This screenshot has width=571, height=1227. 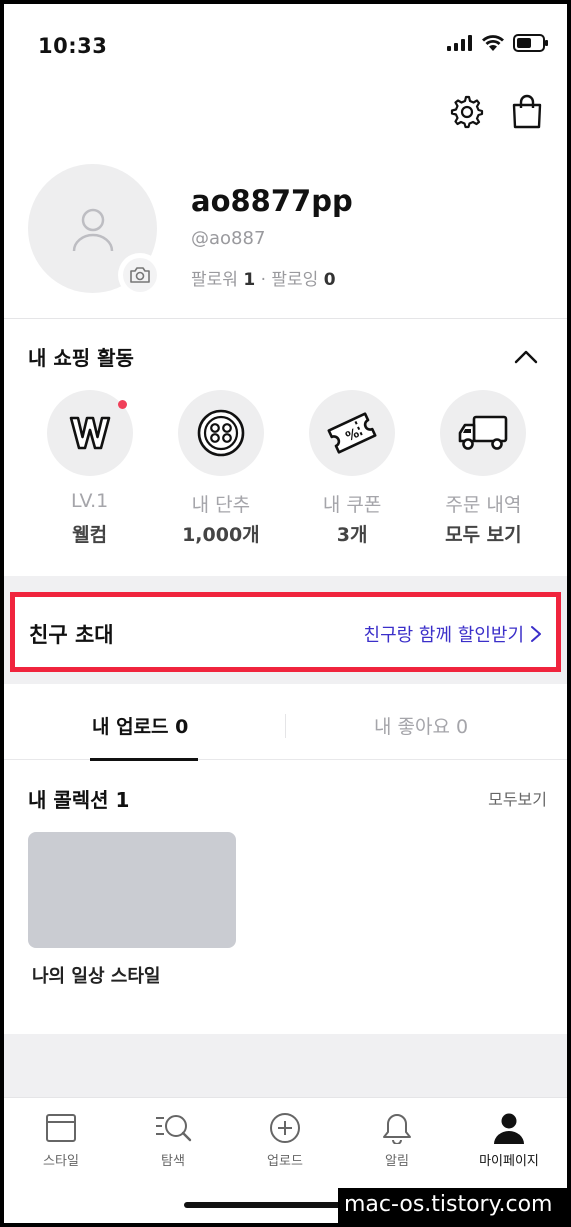 I want to click on shopping-bag-button, so click(x=527, y=112).